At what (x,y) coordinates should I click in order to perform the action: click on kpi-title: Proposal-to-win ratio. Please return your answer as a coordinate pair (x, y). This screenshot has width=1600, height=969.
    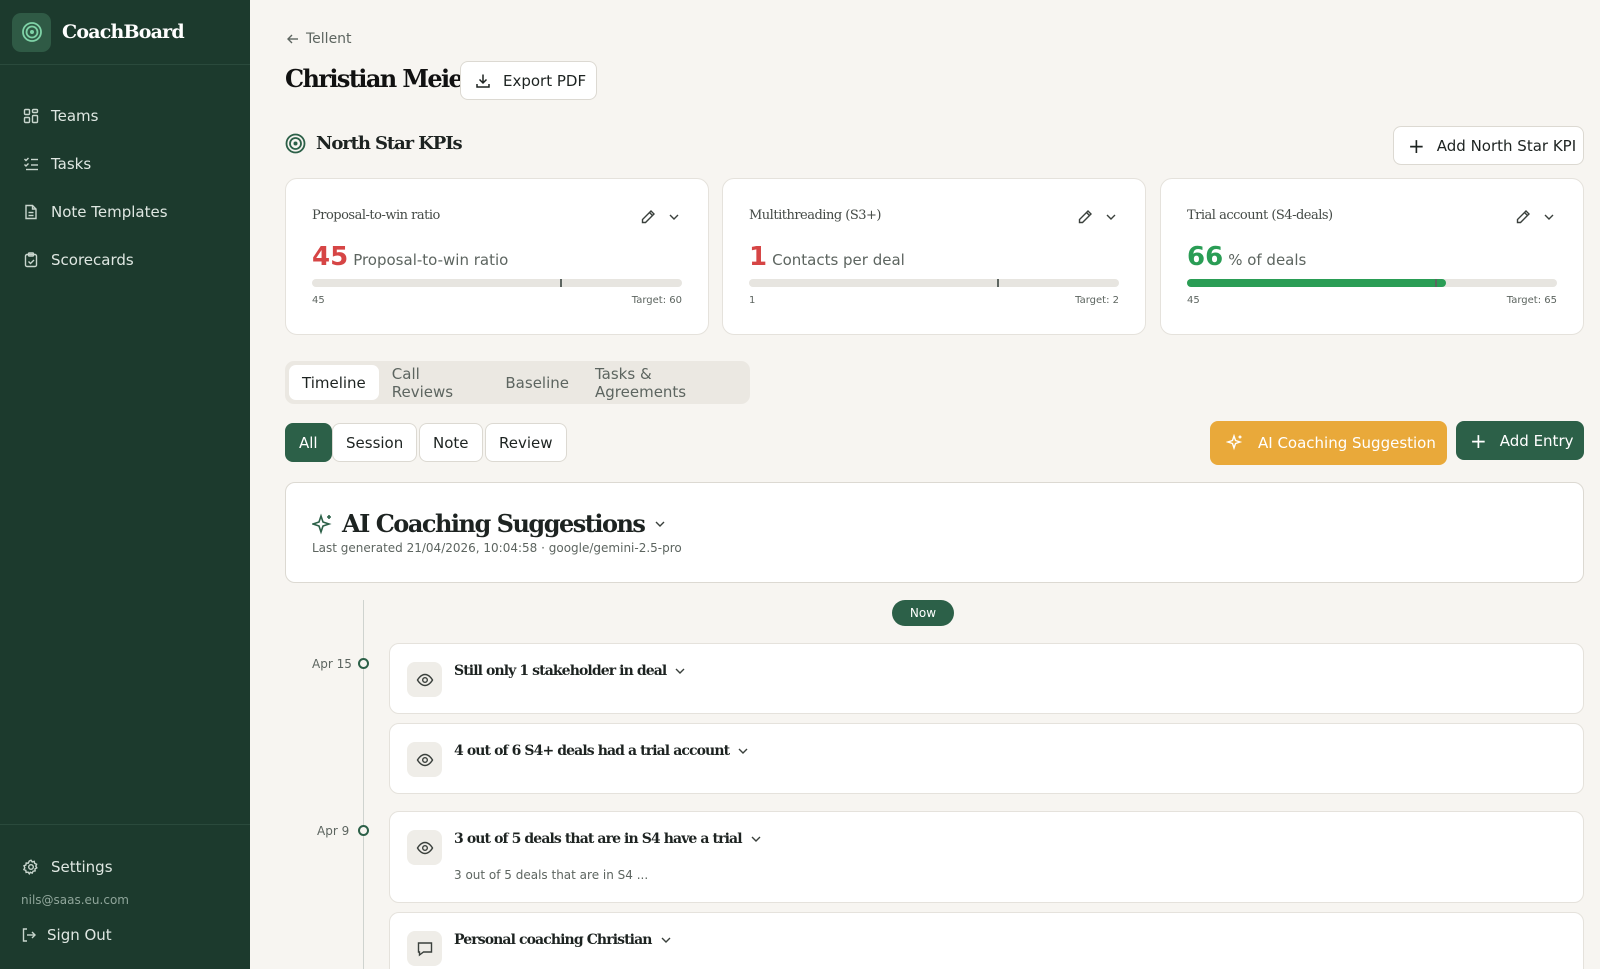
    Looking at the image, I should click on (376, 215).